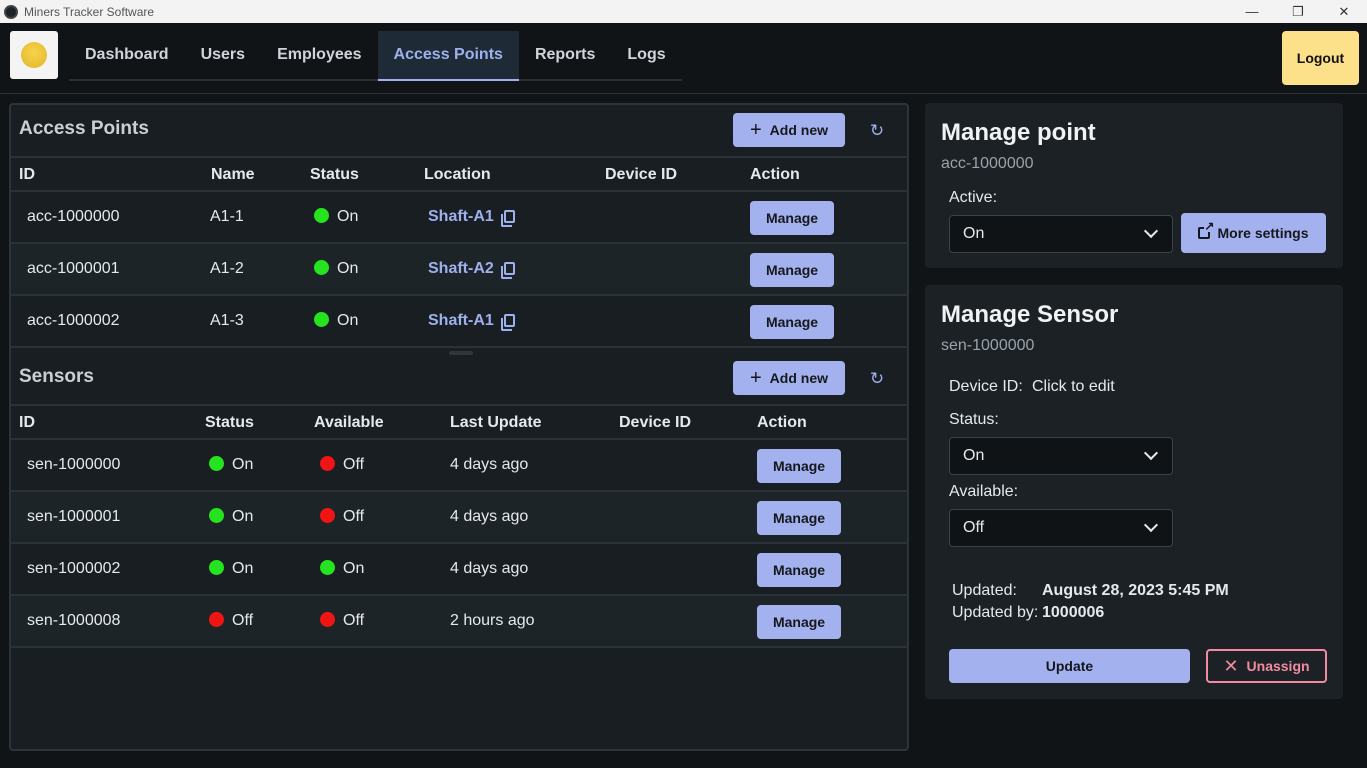 The height and width of the screenshot is (768, 1367). I want to click on restore-icon: ❐, so click(1298, 11).